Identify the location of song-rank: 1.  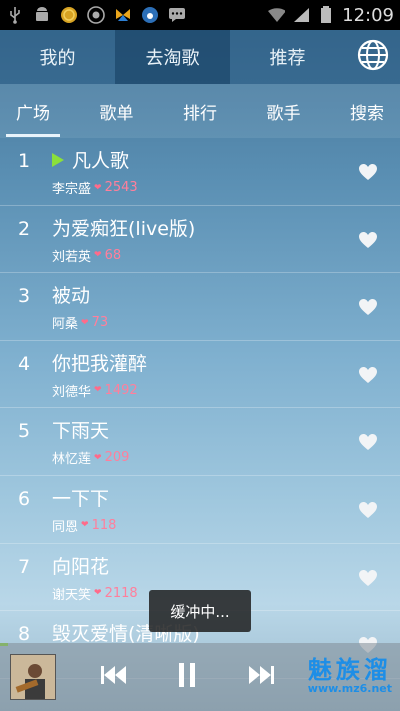
(24, 161).